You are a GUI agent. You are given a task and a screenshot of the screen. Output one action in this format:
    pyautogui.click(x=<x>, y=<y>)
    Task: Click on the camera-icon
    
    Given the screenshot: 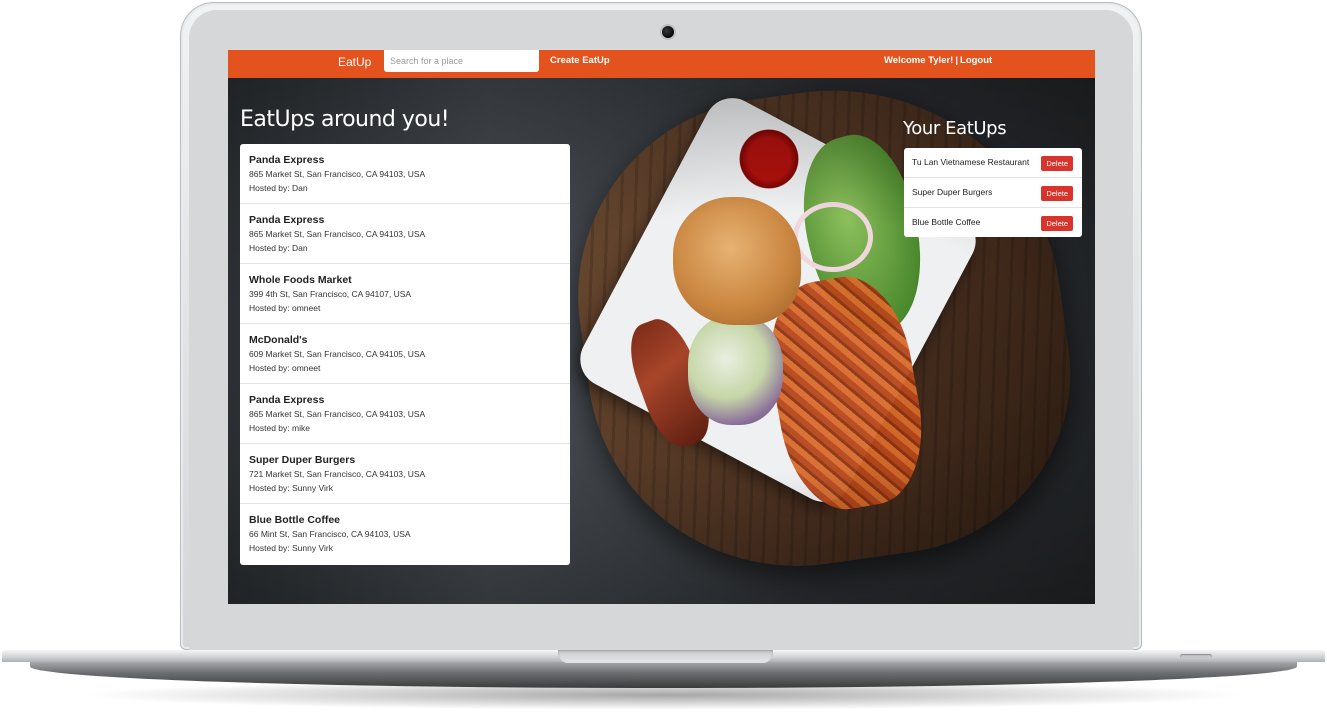 What is the action you would take?
    pyautogui.click(x=668, y=32)
    